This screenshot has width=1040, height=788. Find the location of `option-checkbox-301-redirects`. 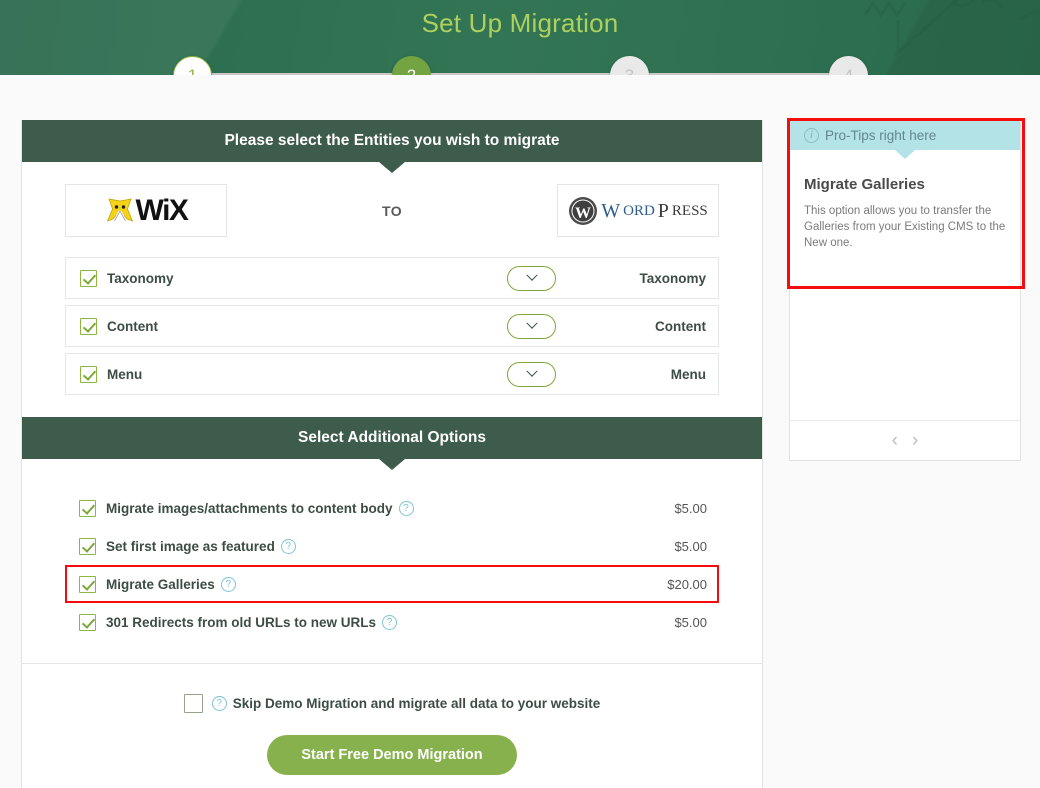

option-checkbox-301-redirects is located at coordinates (87, 622).